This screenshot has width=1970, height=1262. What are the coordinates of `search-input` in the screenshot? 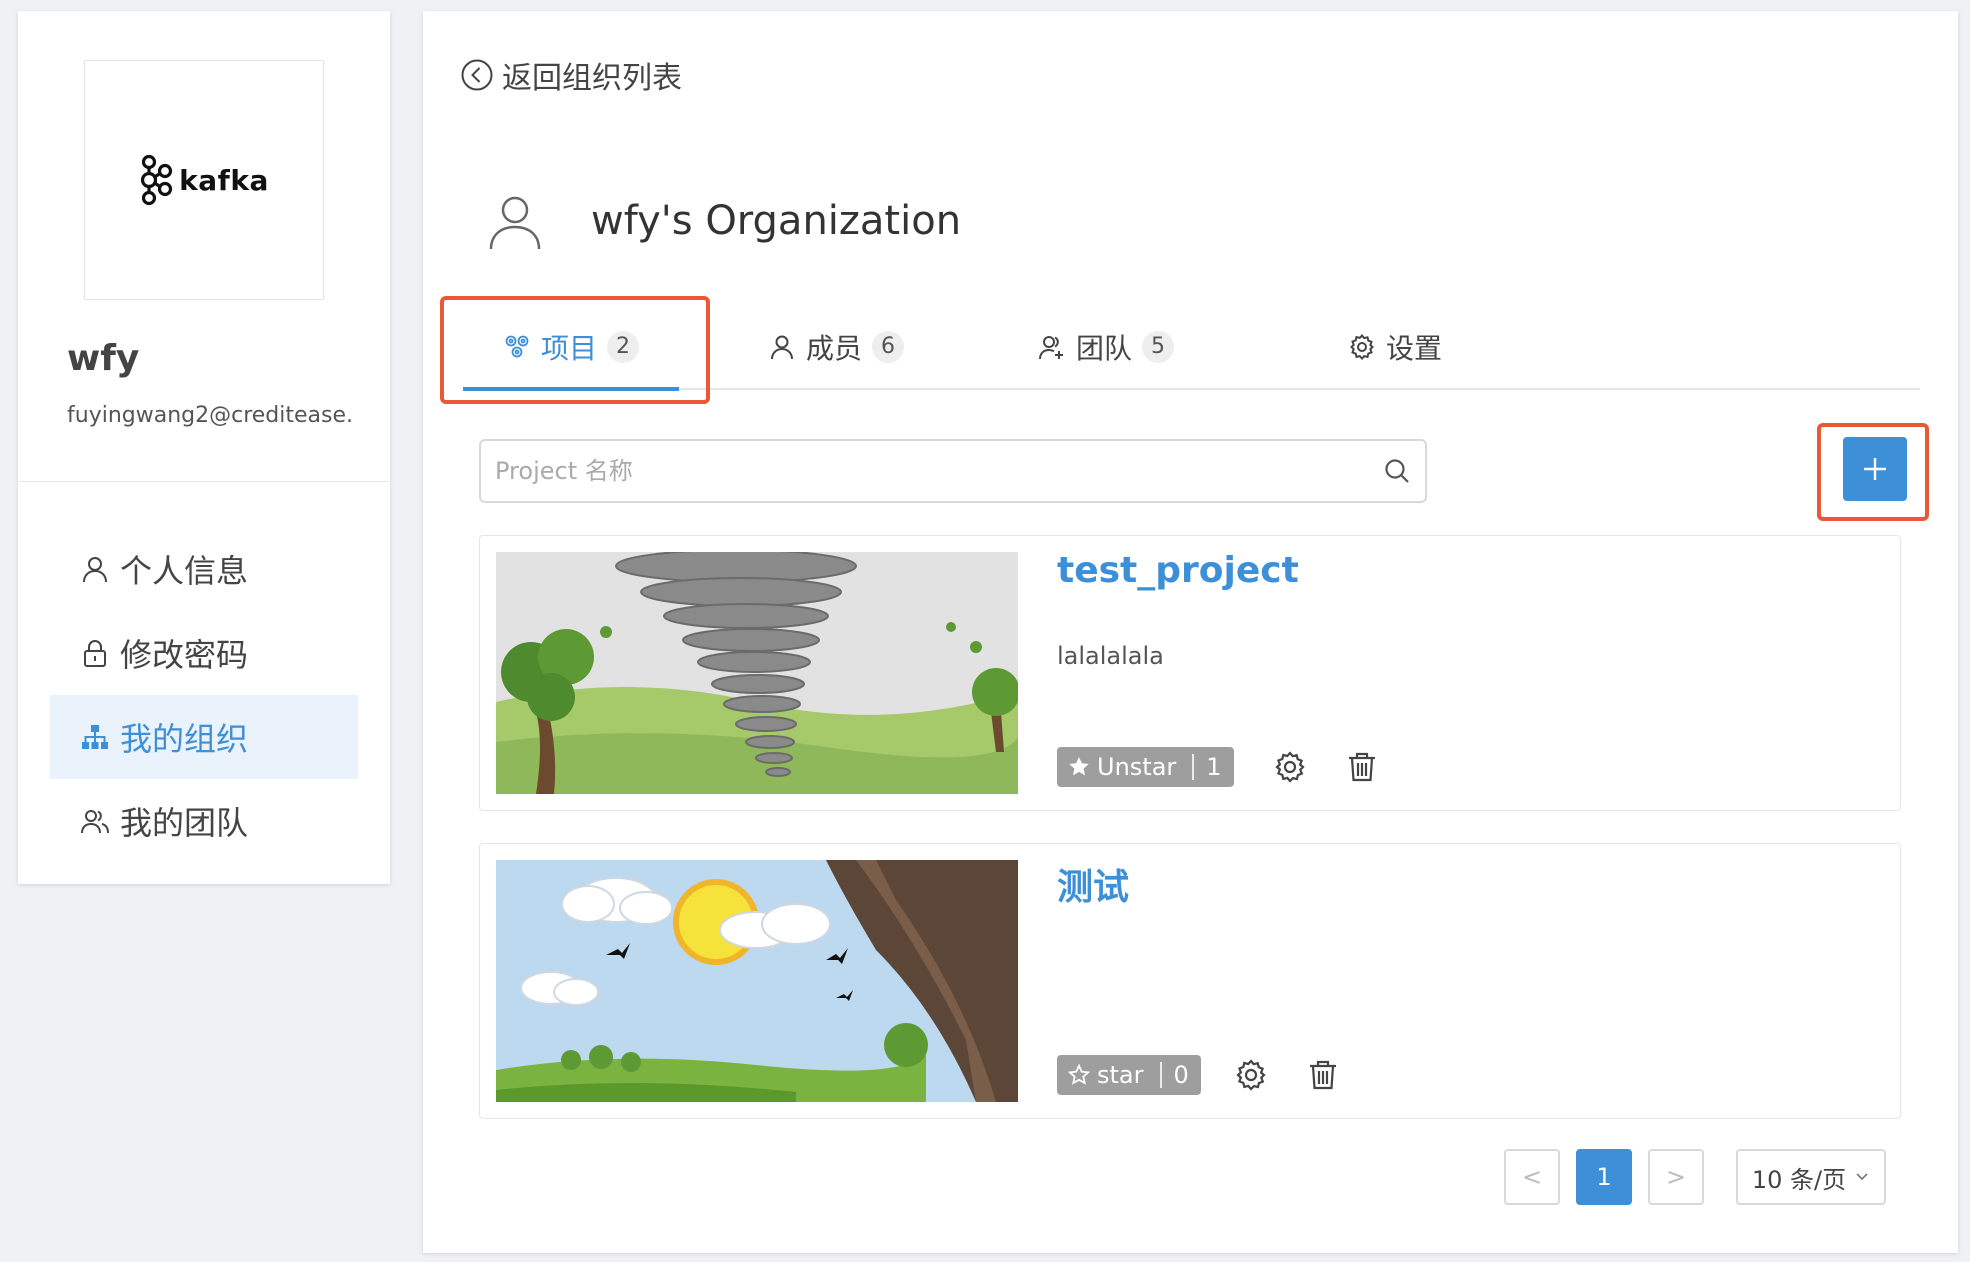 It's located at (939, 471).